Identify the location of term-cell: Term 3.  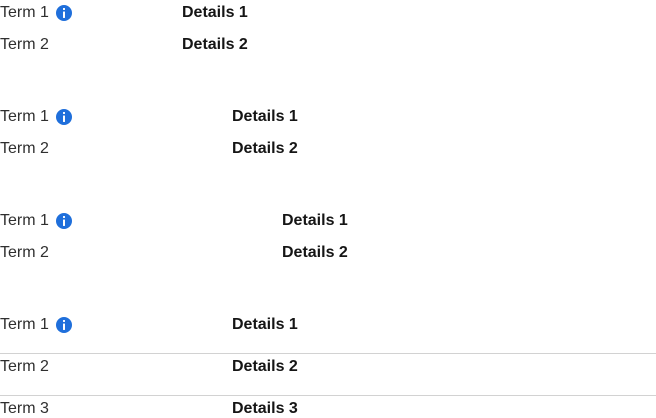
(24, 407).